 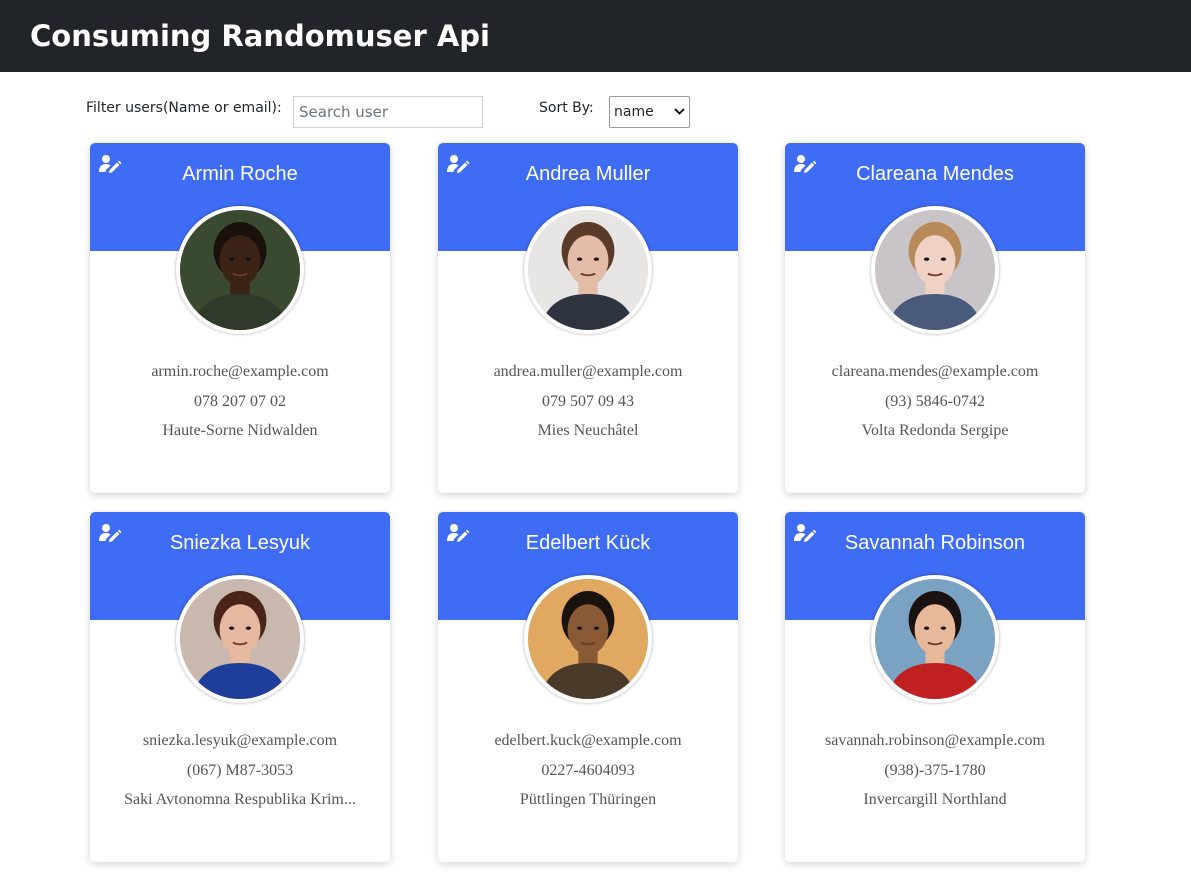 What do you see at coordinates (240, 770) in the screenshot?
I see `user-phone: (067) M87-3053` at bounding box center [240, 770].